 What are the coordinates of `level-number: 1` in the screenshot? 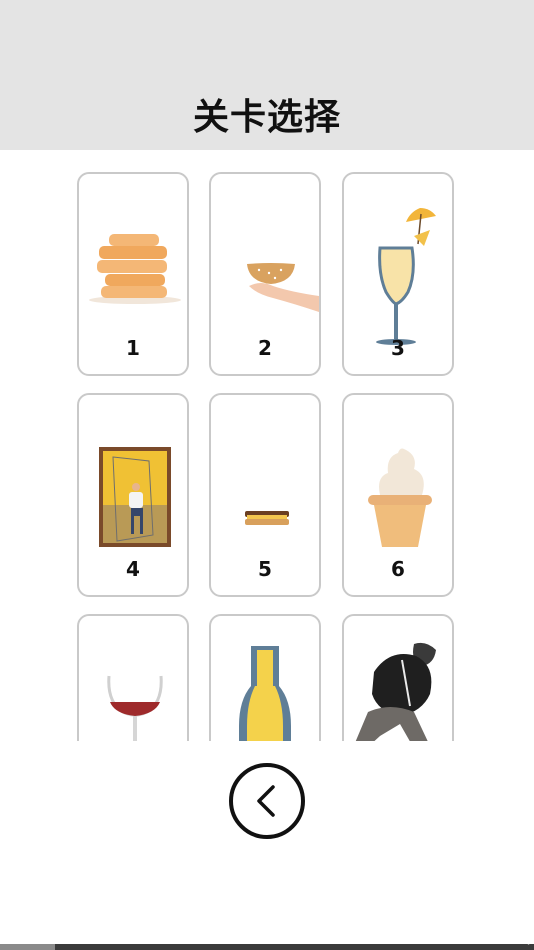 It's located at (133, 348).